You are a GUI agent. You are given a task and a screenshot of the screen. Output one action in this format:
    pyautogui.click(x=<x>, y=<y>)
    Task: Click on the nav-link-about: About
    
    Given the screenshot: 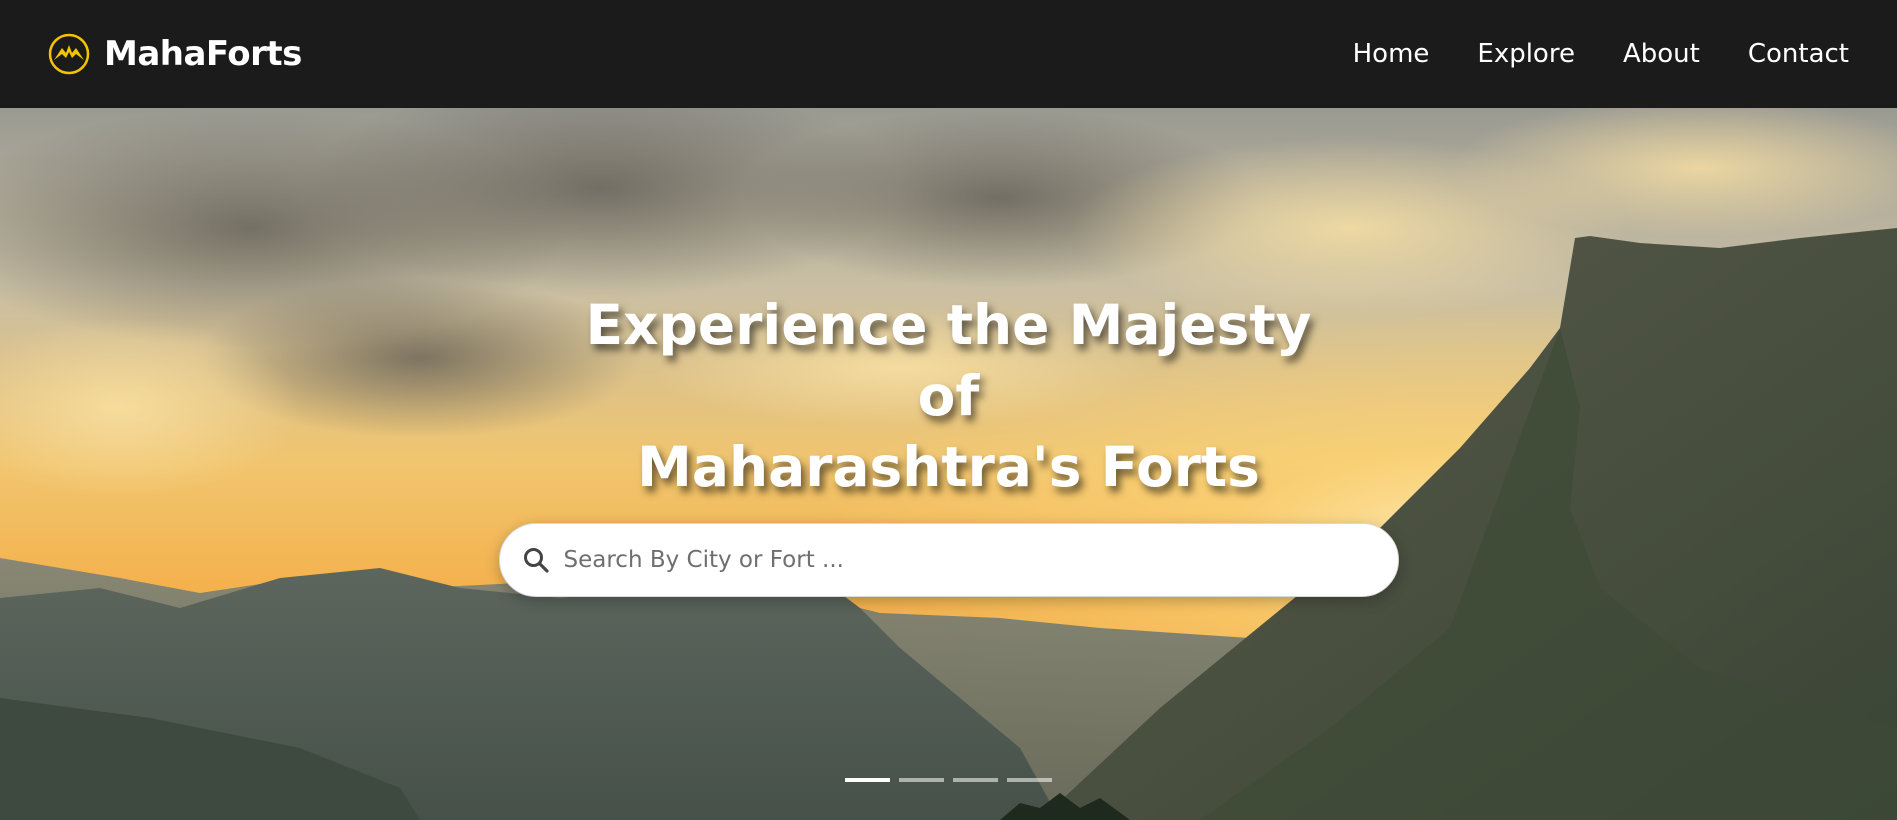 What is the action you would take?
    pyautogui.click(x=1661, y=54)
    